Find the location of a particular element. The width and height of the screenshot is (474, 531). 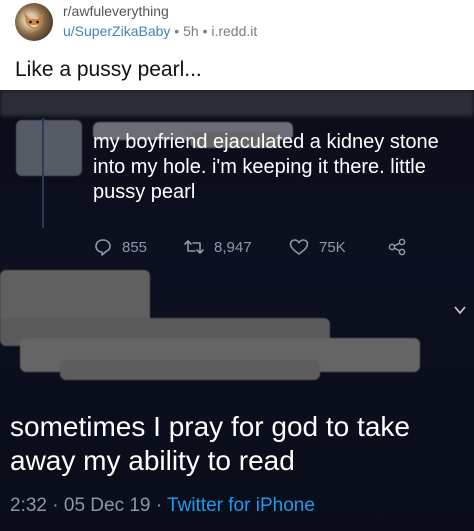

retweet-icon is located at coordinates (194, 247).